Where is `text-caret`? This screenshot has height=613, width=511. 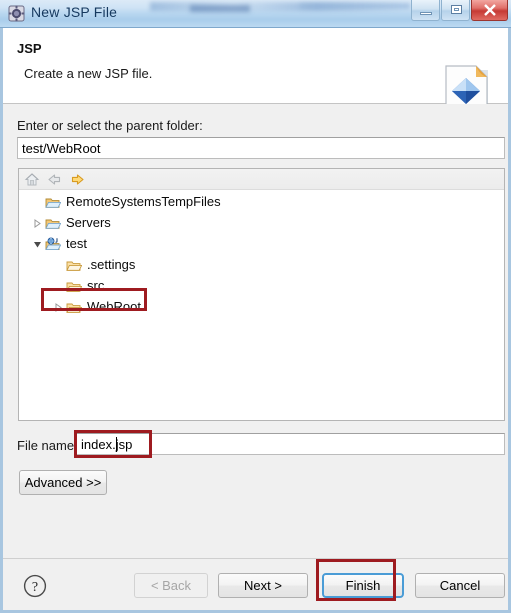 text-caret is located at coordinates (116, 444).